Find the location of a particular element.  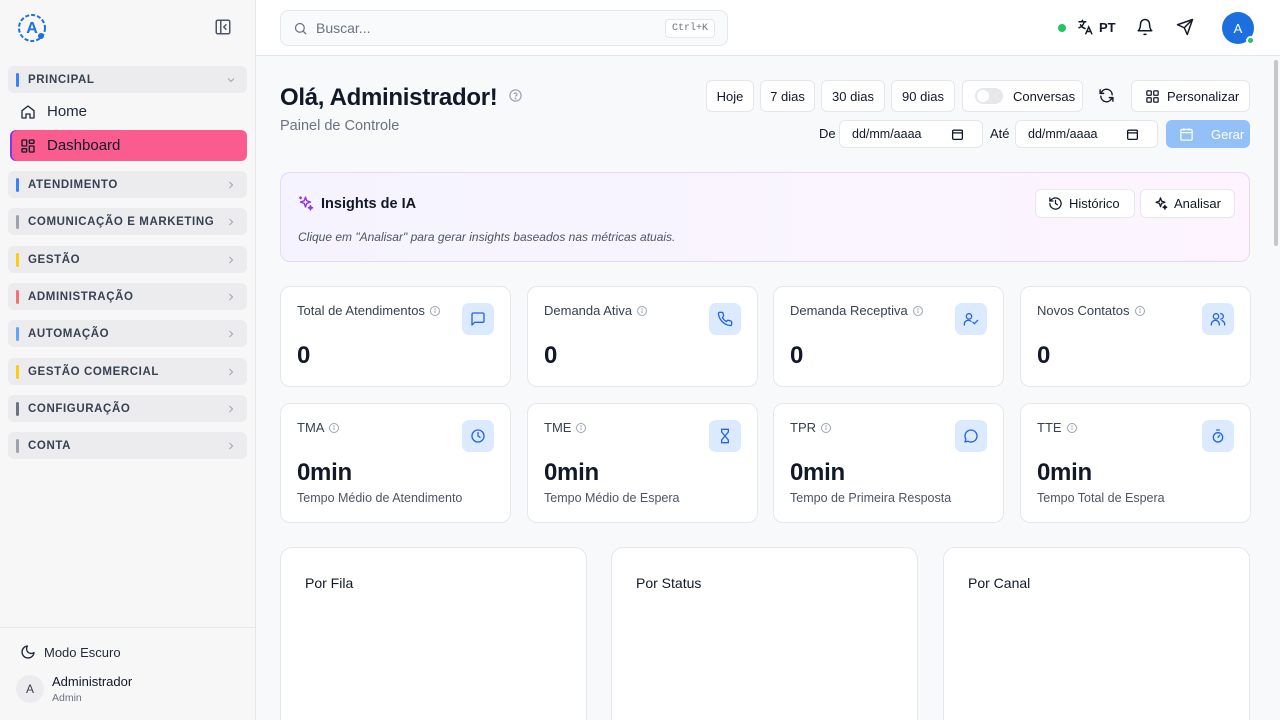

user-profile: A Administrador Admin is located at coordinates (74, 689).